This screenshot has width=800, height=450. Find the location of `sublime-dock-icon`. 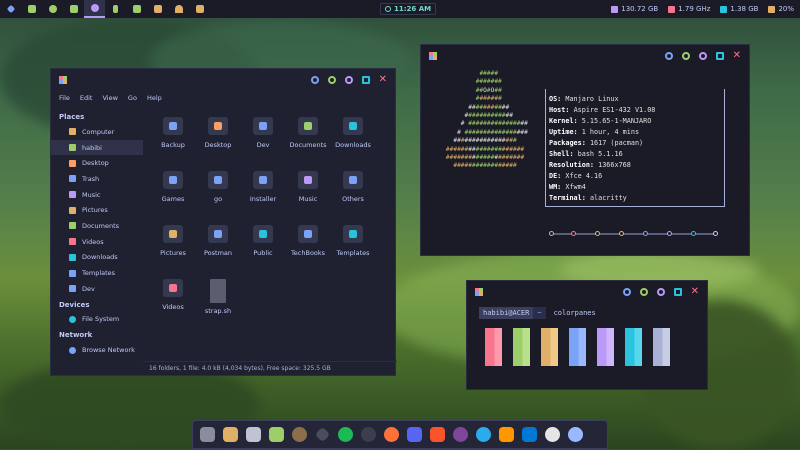

sublime-dock-icon is located at coordinates (506, 434).